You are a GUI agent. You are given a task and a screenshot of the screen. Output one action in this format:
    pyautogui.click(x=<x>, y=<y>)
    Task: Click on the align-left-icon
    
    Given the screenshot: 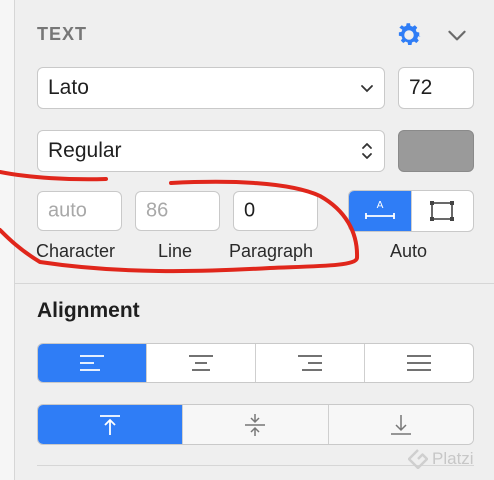 What is the action you would take?
    pyautogui.click(x=92, y=363)
    